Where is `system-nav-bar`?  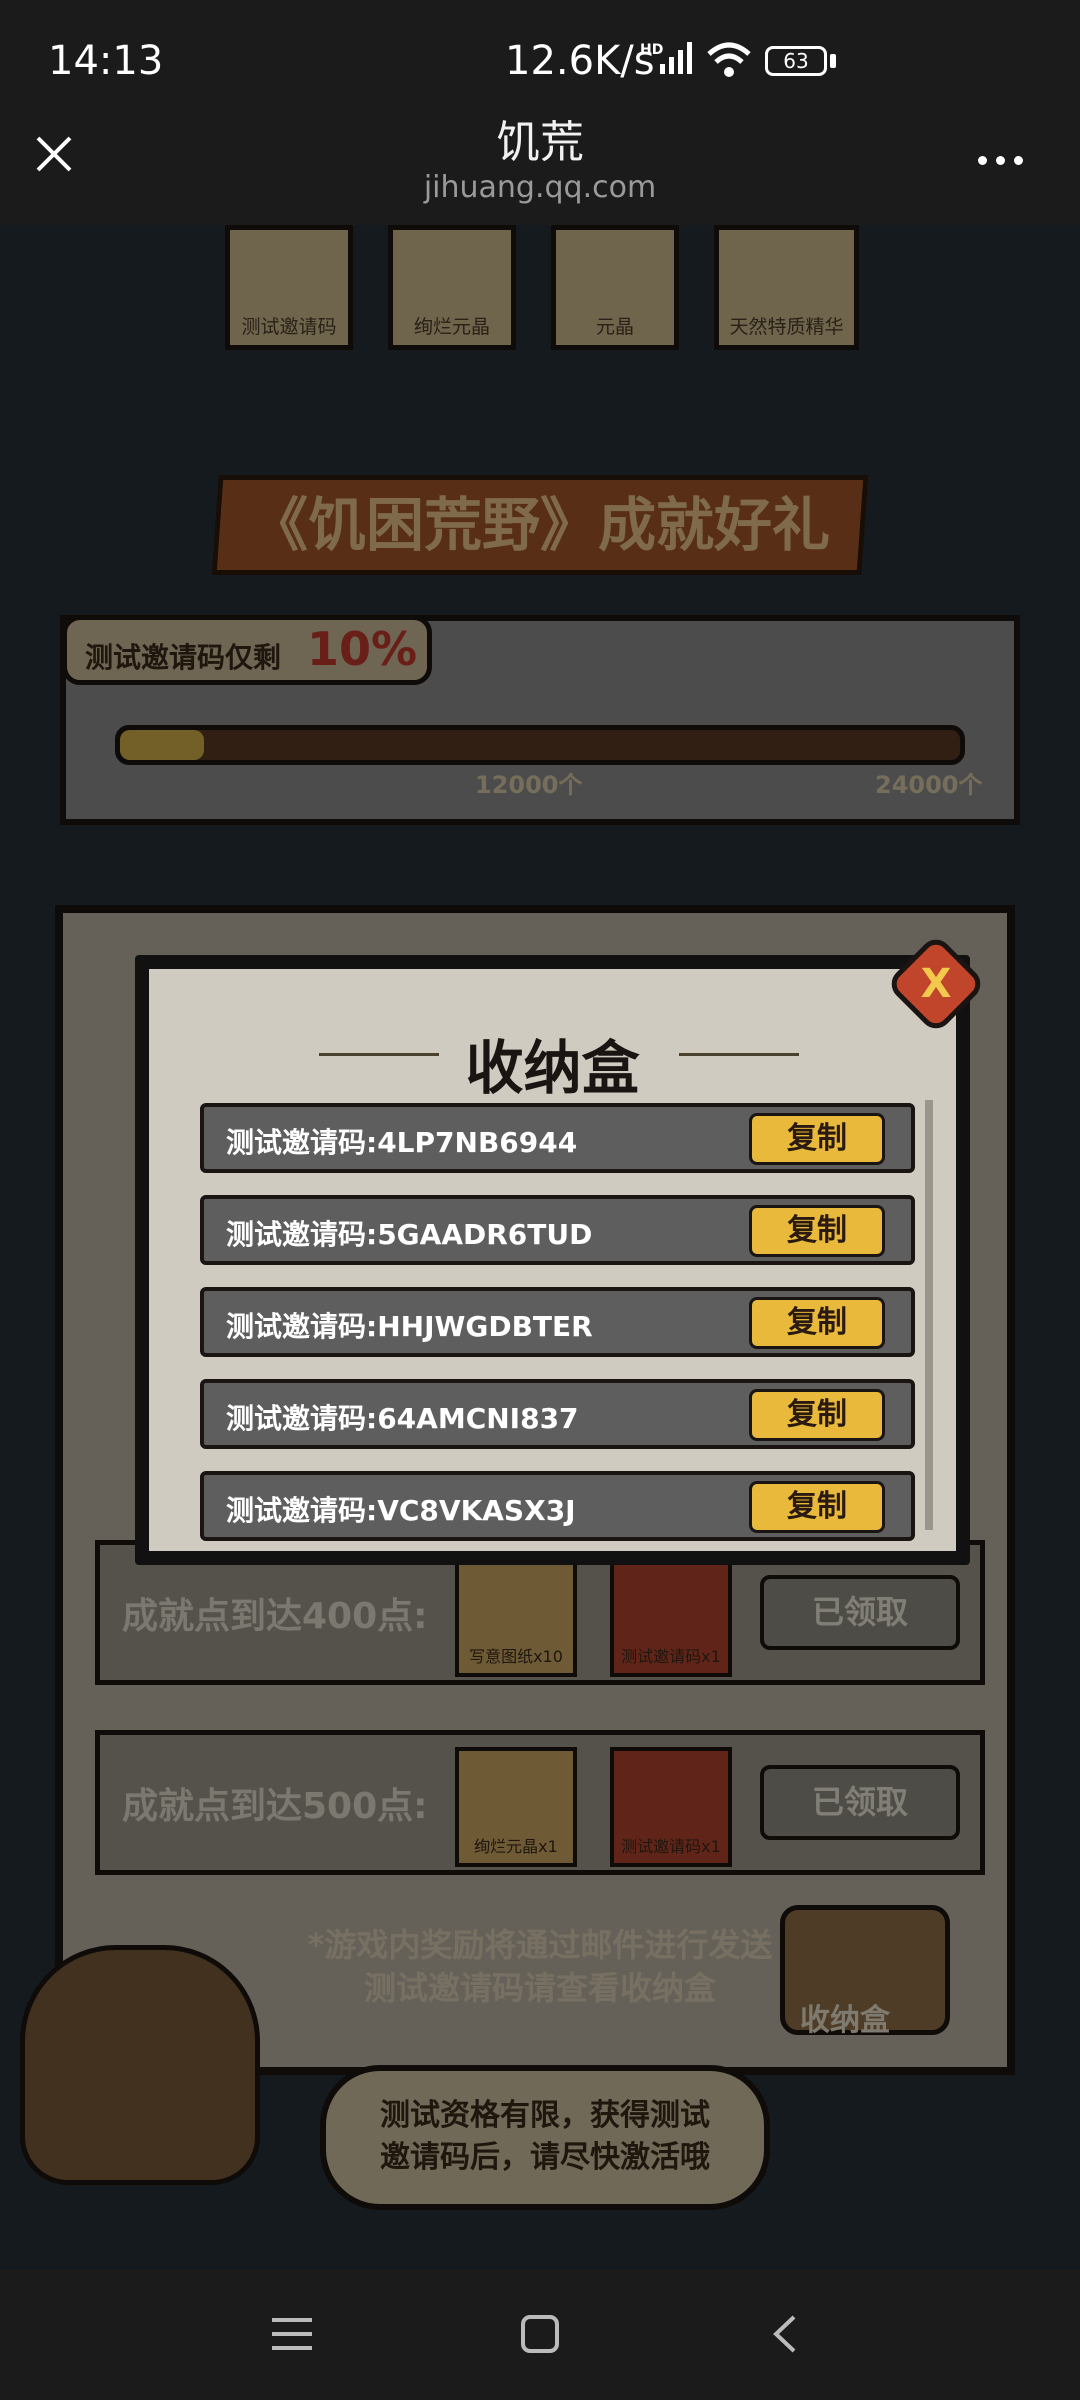 system-nav-bar is located at coordinates (540, 2335).